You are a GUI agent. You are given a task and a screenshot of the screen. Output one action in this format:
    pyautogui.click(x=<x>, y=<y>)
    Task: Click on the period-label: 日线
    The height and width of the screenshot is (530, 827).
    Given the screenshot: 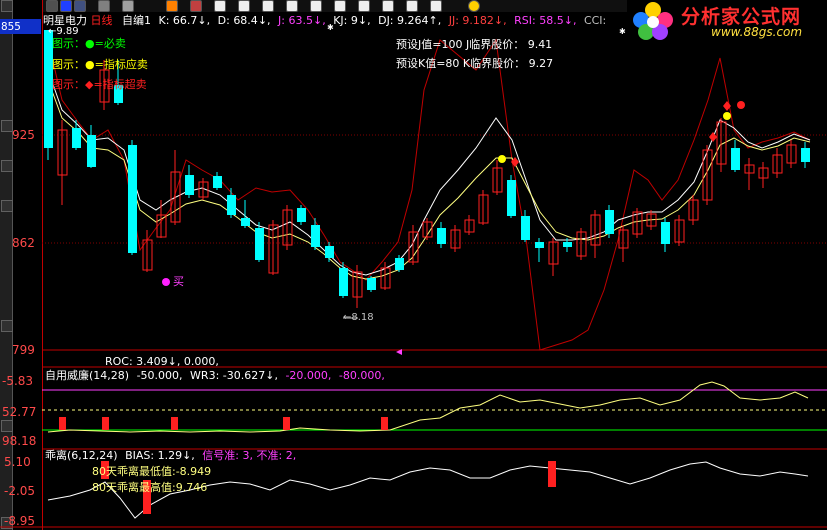 What is the action you would take?
    pyautogui.click(x=102, y=20)
    